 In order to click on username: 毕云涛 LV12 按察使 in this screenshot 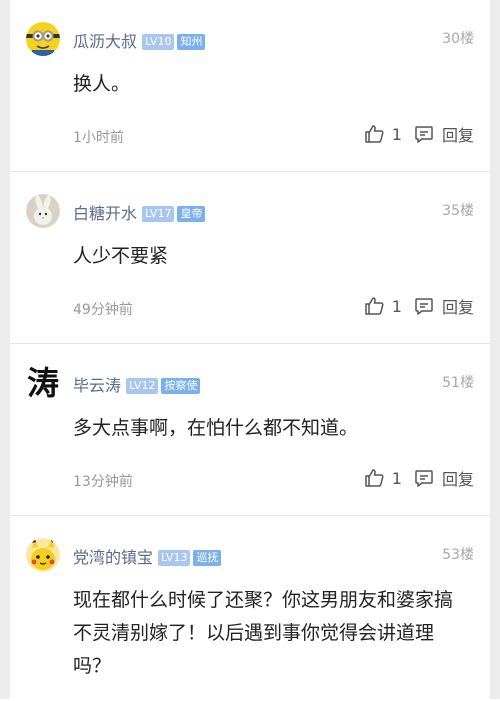, I will do `click(137, 384)`.